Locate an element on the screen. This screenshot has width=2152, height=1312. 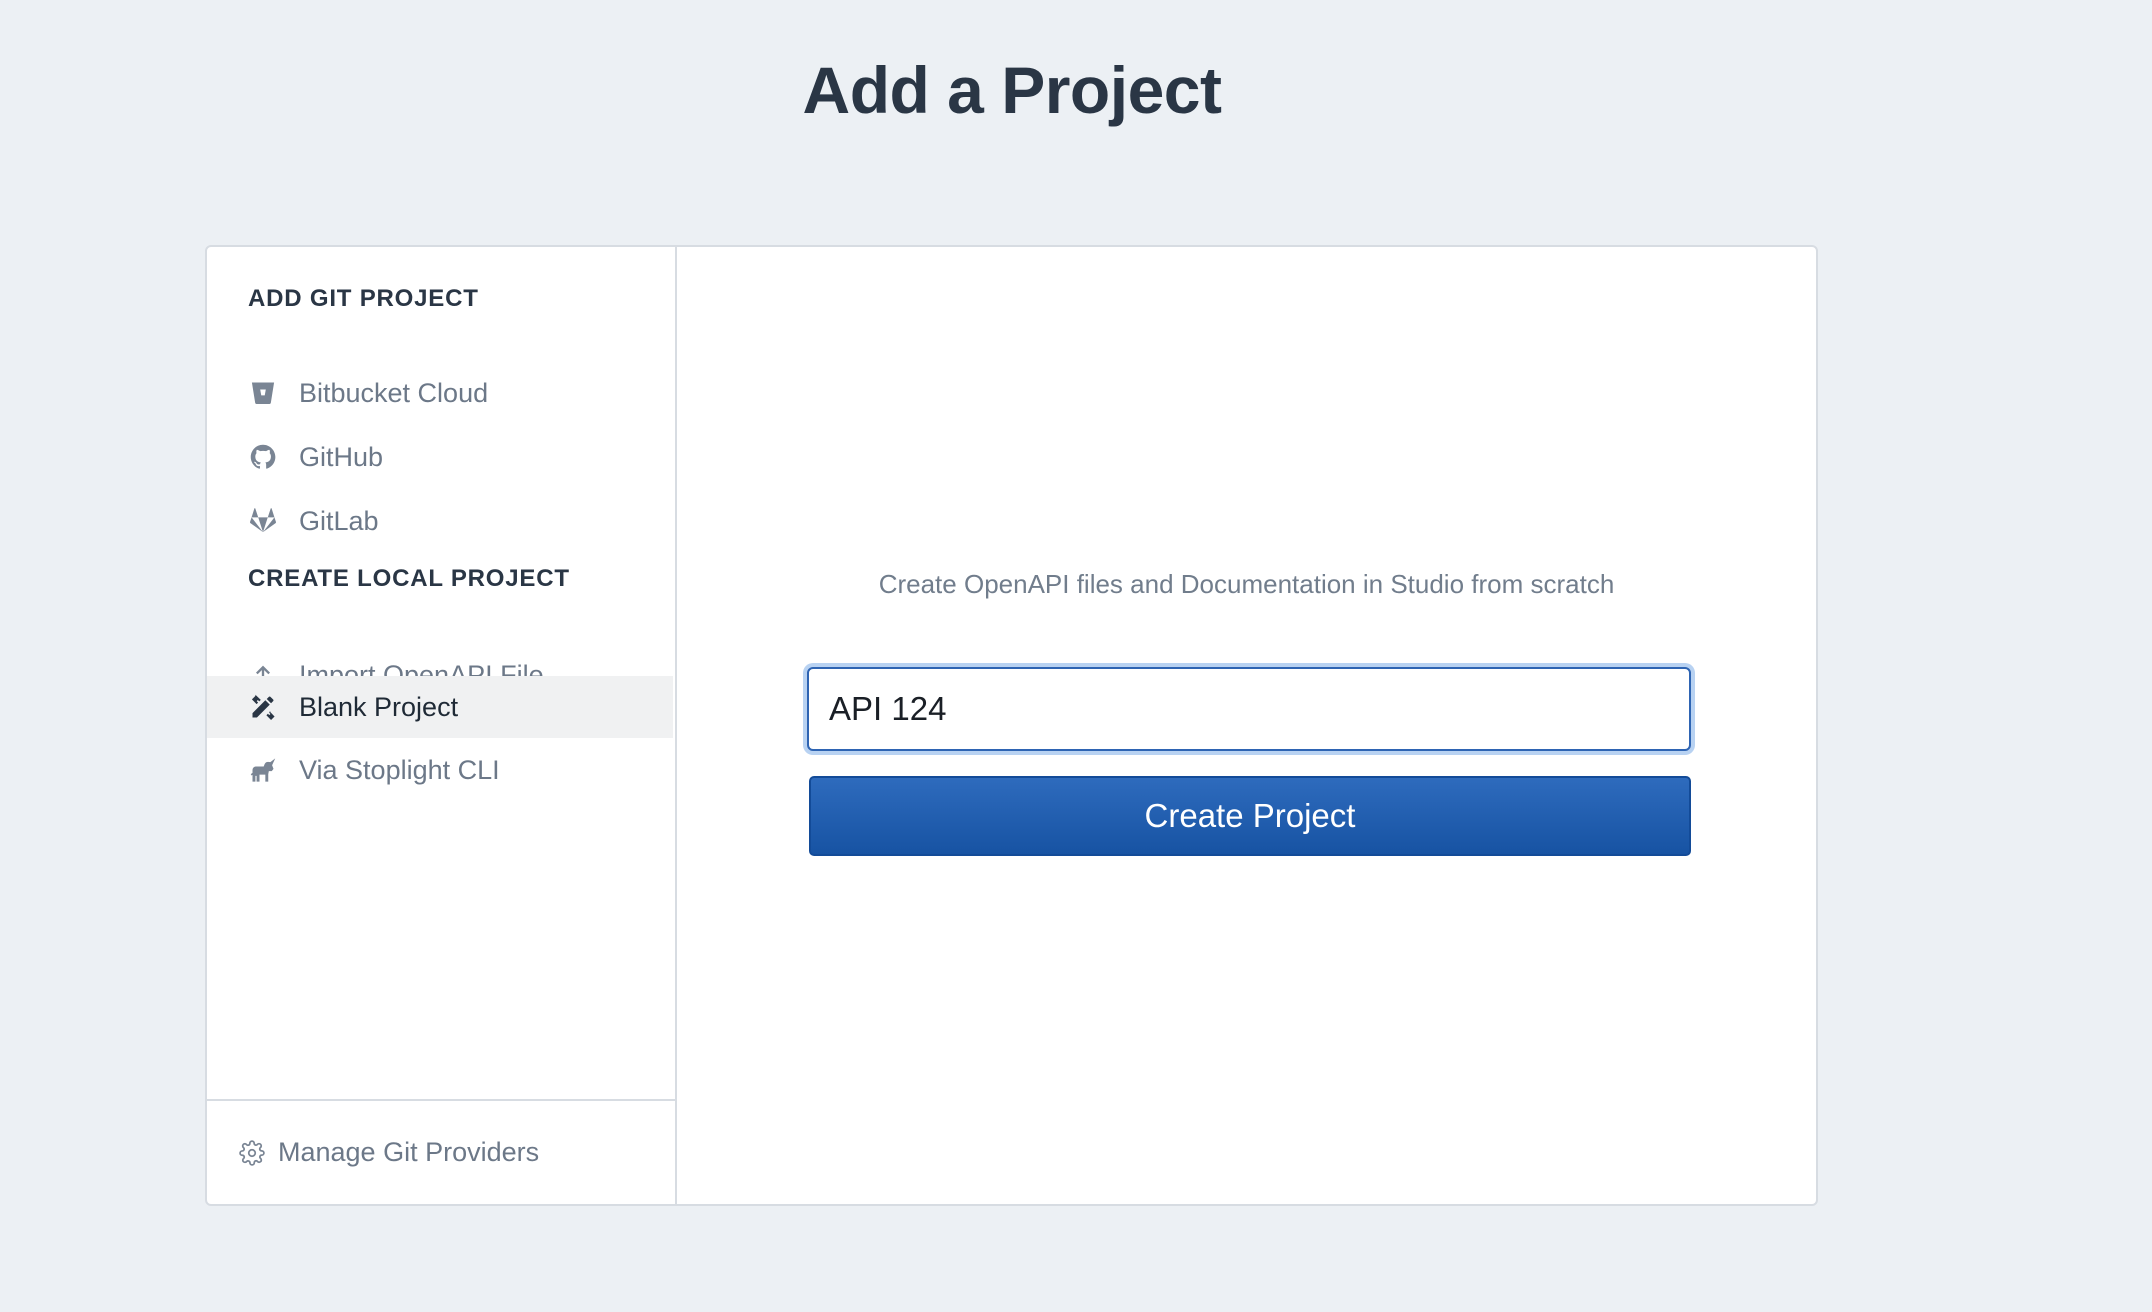
manage-git-providers-link: Manage Git Providers is located at coordinates (441, 1151).